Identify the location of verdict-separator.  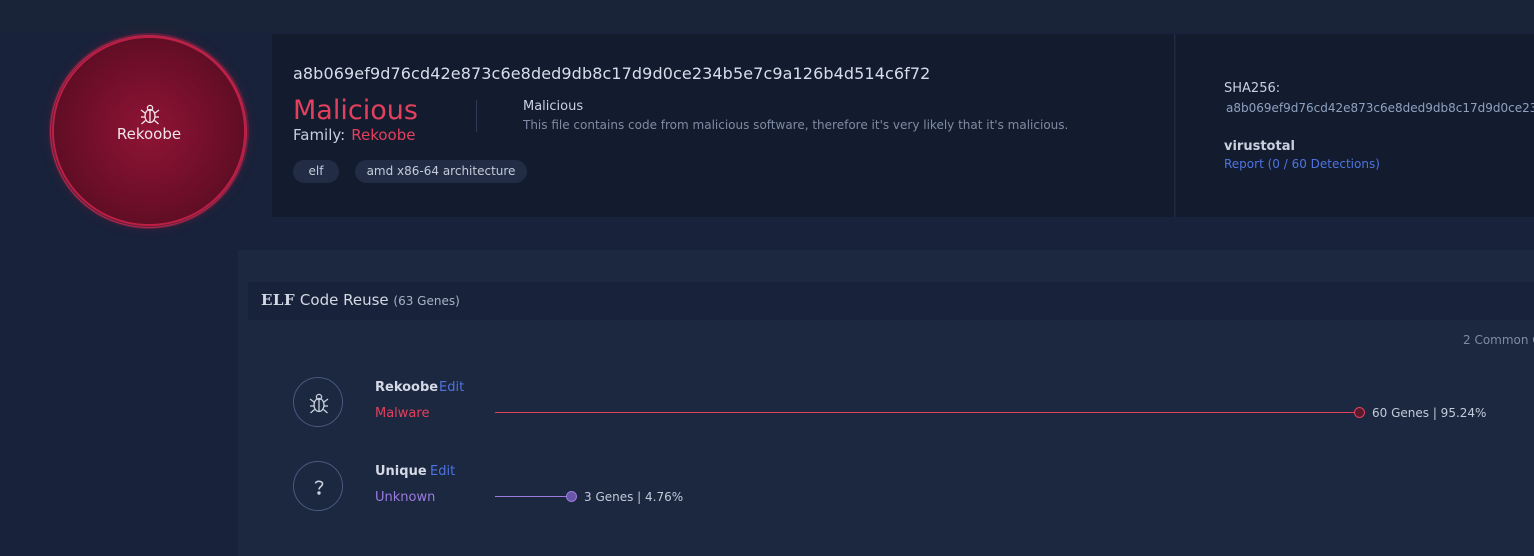
(476, 116).